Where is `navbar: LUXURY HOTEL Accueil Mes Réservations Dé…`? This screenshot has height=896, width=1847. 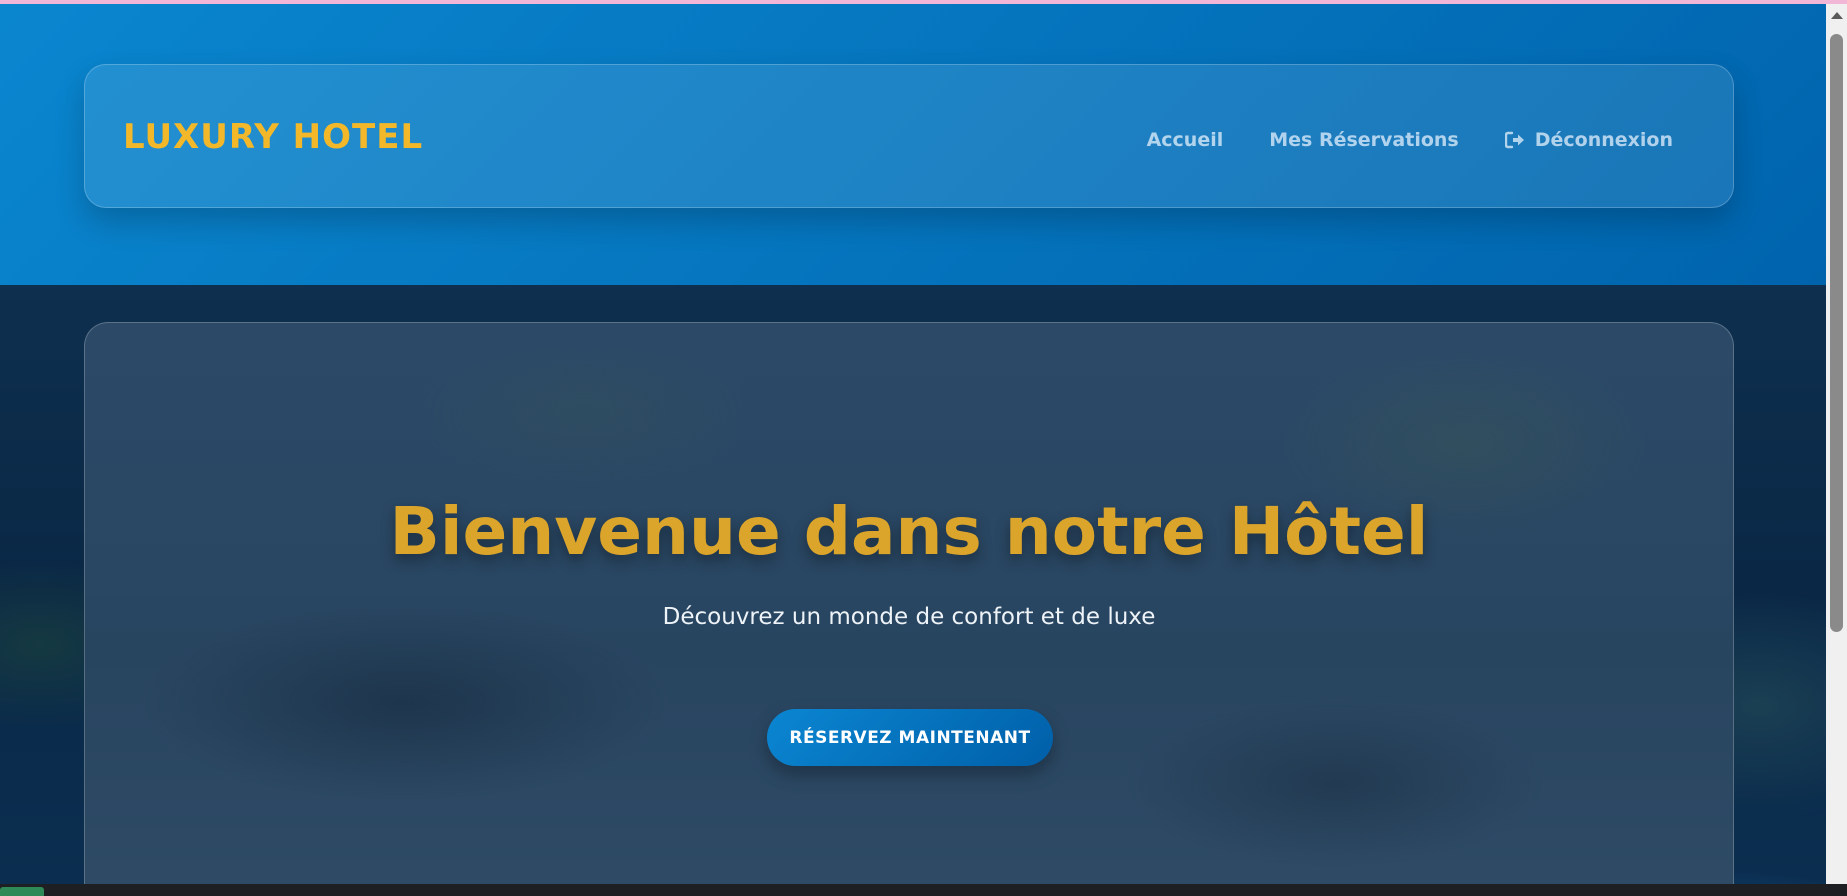
navbar: LUXURY HOTEL Accueil Mes Réservations Dé… is located at coordinates (909, 136).